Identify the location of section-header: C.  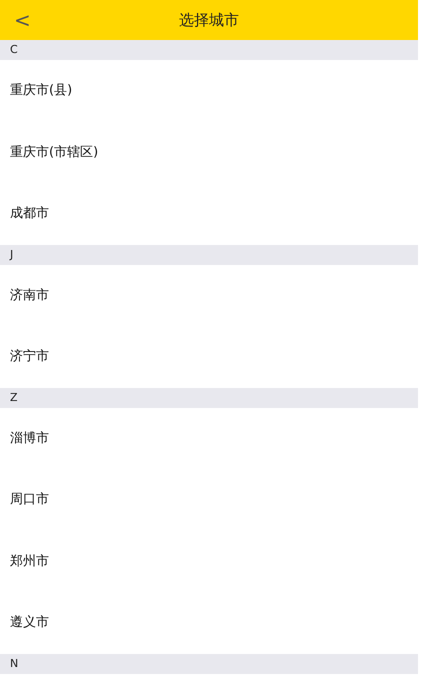
(209, 50).